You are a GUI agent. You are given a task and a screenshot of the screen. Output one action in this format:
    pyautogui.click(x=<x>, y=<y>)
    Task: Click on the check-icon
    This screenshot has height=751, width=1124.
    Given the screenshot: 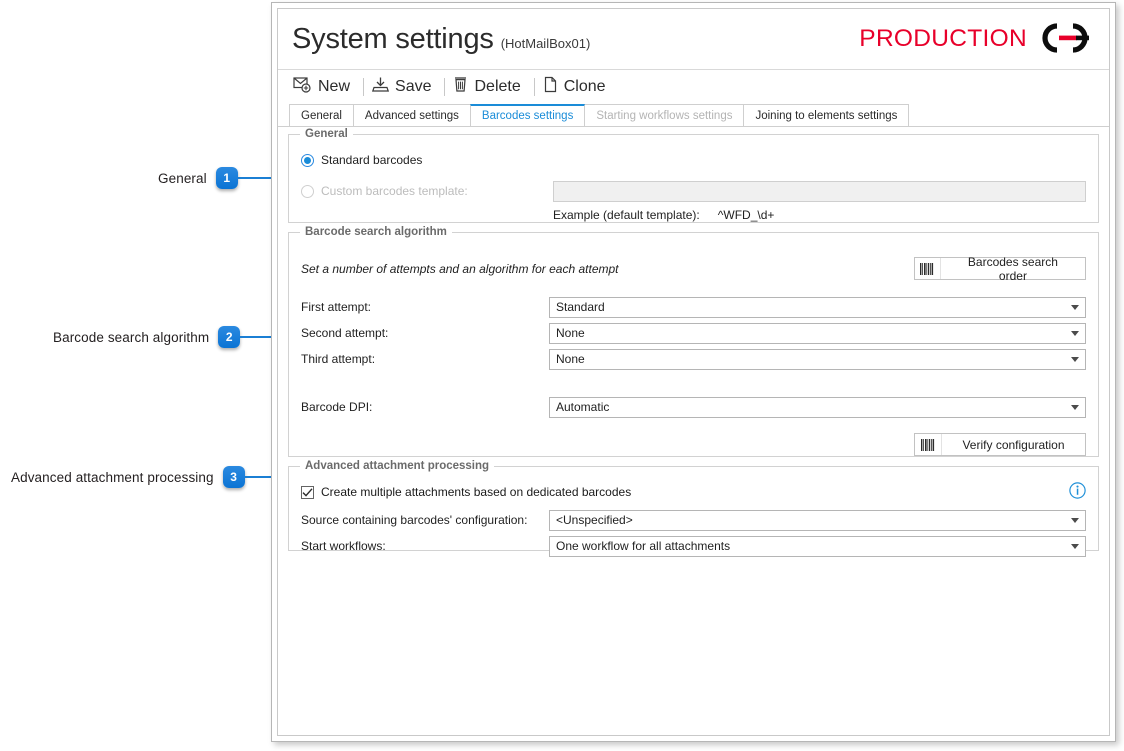 What is the action you would take?
    pyautogui.click(x=307, y=492)
    